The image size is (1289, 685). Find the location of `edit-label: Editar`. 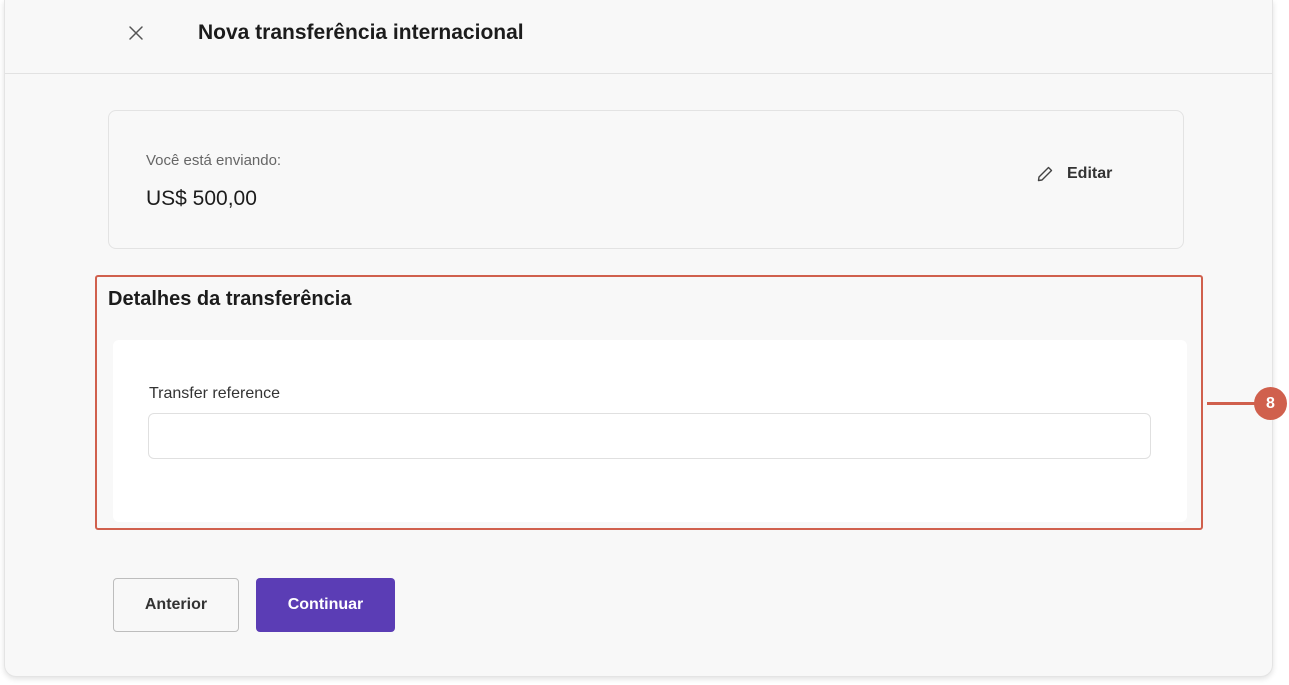

edit-label: Editar is located at coordinates (1090, 173).